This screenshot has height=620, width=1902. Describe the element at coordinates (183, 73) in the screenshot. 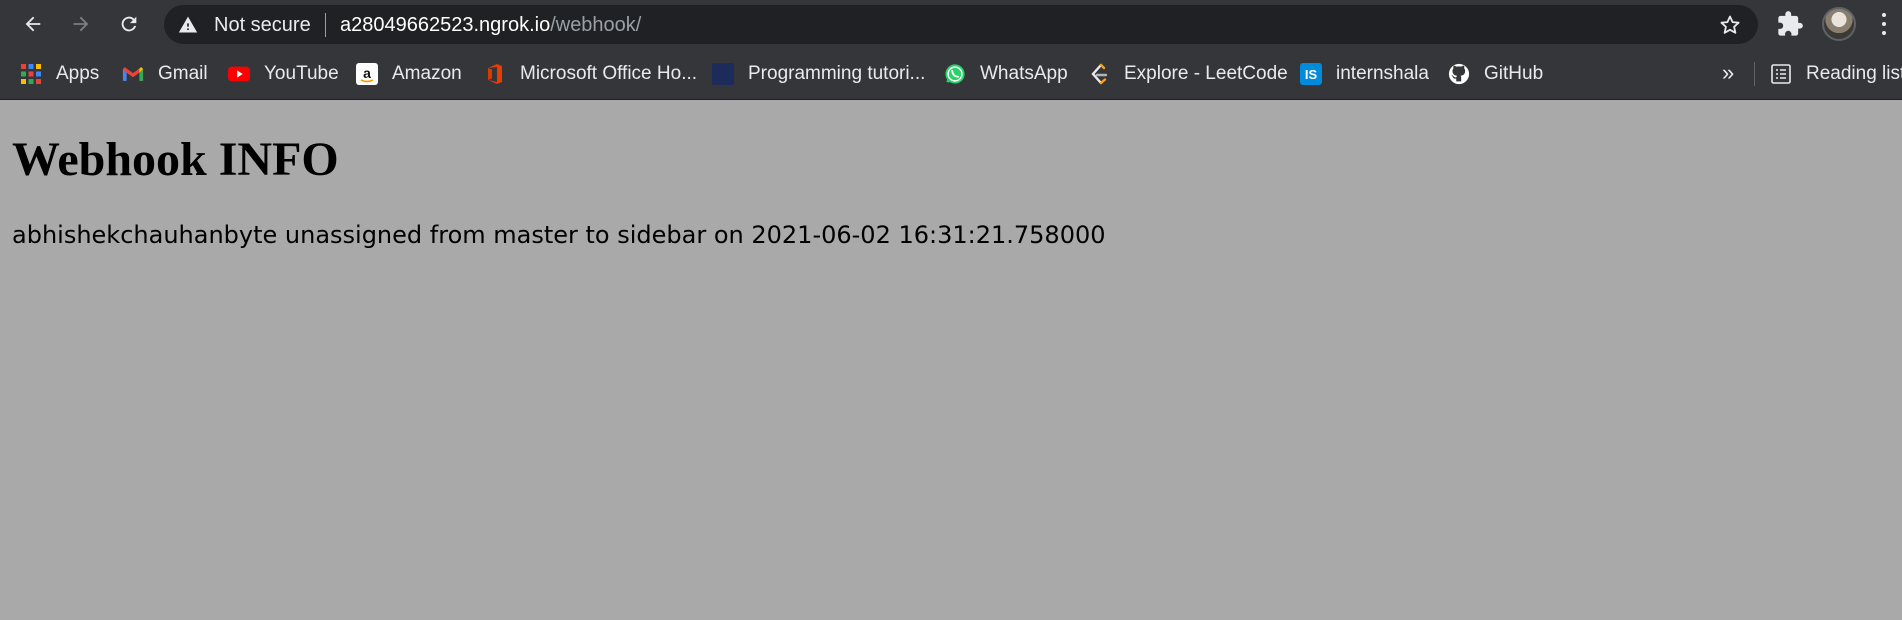

I see `bookmark-label: Gmail` at that location.